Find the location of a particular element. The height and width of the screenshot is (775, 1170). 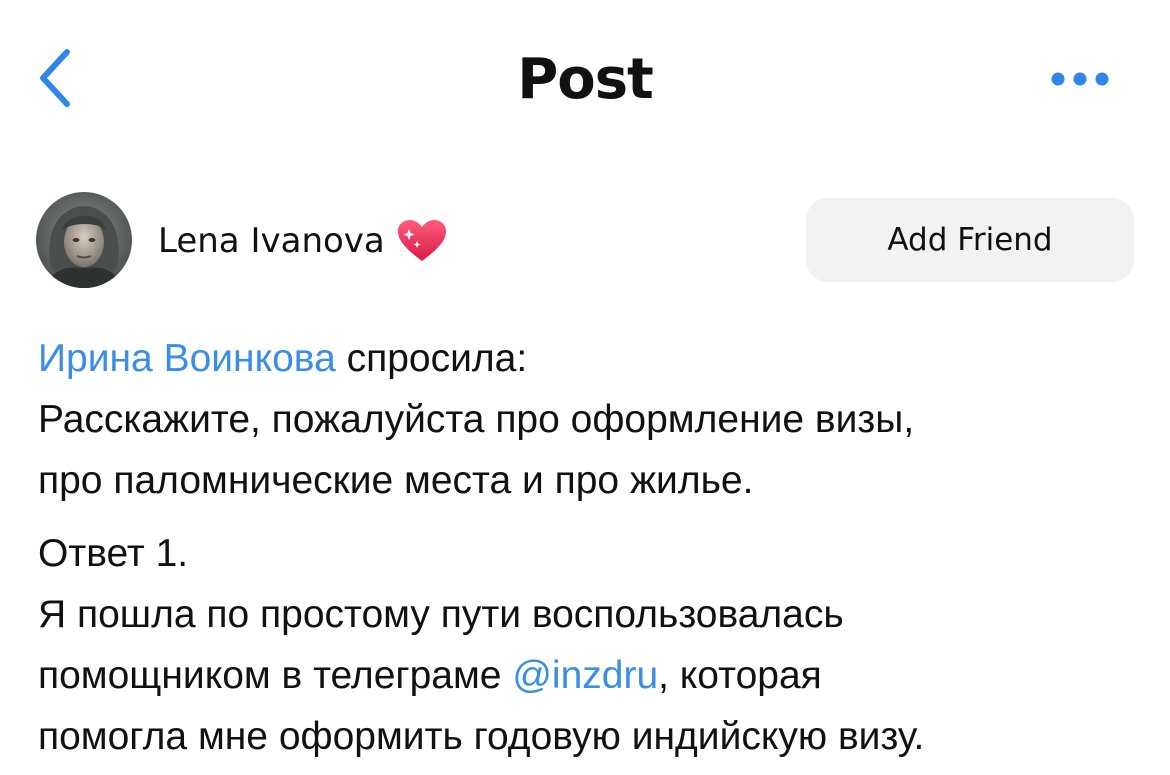

author-name: Lena Ivanova is located at coordinates (271, 241).